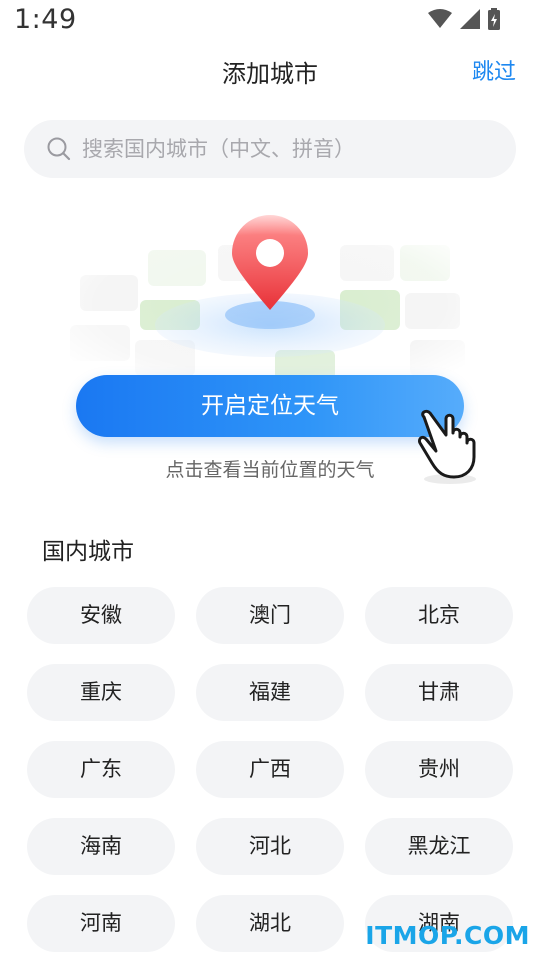  Describe the element at coordinates (439, 615) in the screenshot. I see `city-chip: 北京` at that location.